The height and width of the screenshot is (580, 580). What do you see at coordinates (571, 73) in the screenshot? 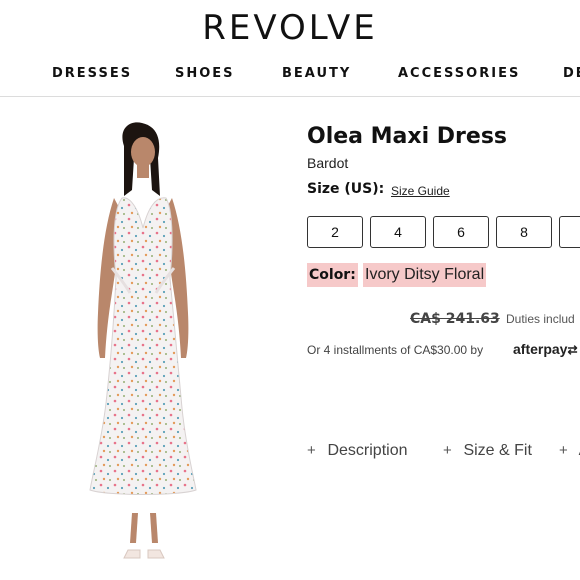
I see `nav-item-designers: DE` at bounding box center [571, 73].